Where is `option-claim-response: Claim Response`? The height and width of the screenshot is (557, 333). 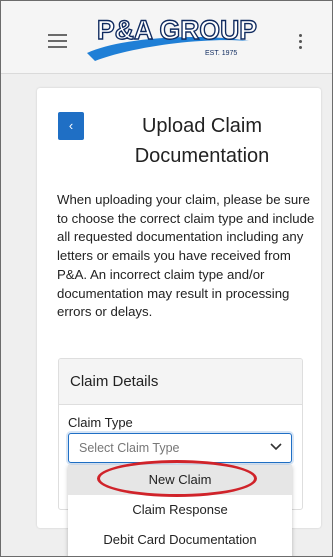
option-claim-response: Claim Response is located at coordinates (180, 510).